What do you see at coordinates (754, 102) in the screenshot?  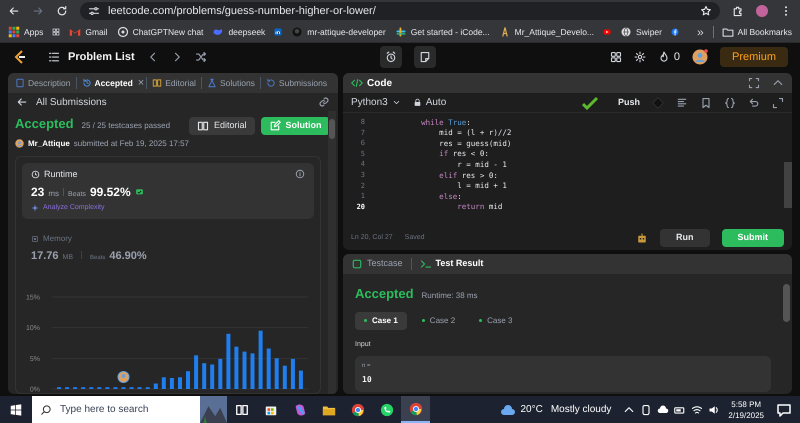 I see `undo-icon` at bounding box center [754, 102].